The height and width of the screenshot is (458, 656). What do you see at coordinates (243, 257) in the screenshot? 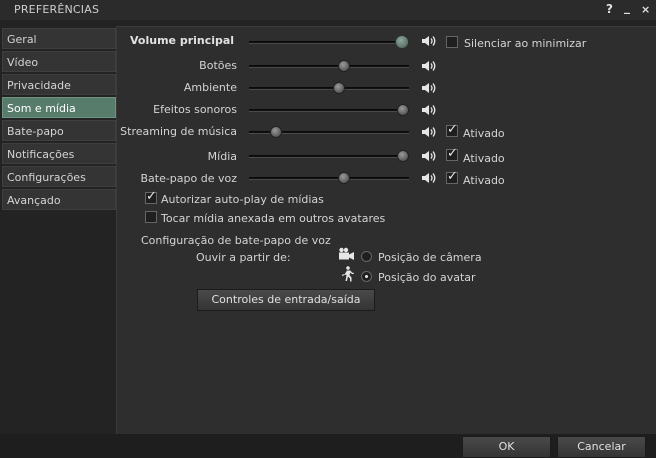
I see `hear-from-label: Ouvir a partir de:` at bounding box center [243, 257].